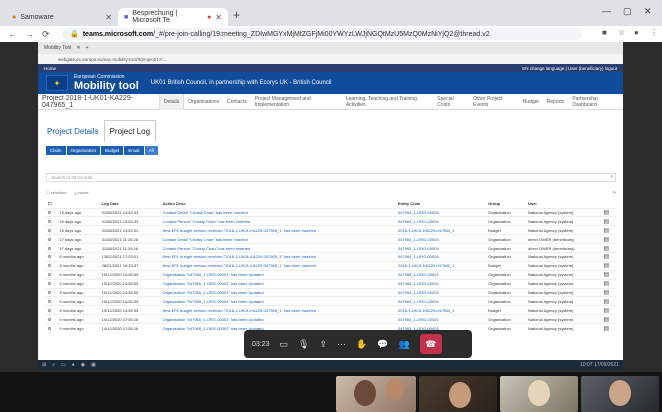 The height and width of the screenshot is (412, 662). What do you see at coordinates (73, 365) in the screenshot?
I see `browser-icon: ●` at bounding box center [73, 365].